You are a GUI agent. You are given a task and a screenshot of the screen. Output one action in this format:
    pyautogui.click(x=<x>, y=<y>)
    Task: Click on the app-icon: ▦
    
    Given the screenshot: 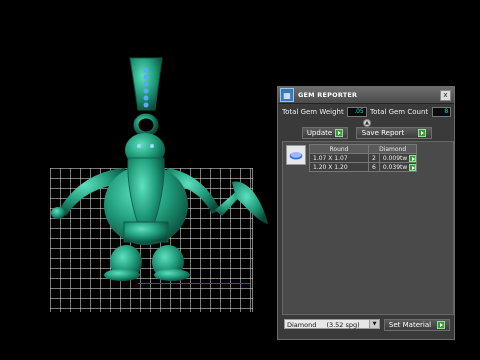 What is the action you would take?
    pyautogui.click(x=287, y=95)
    